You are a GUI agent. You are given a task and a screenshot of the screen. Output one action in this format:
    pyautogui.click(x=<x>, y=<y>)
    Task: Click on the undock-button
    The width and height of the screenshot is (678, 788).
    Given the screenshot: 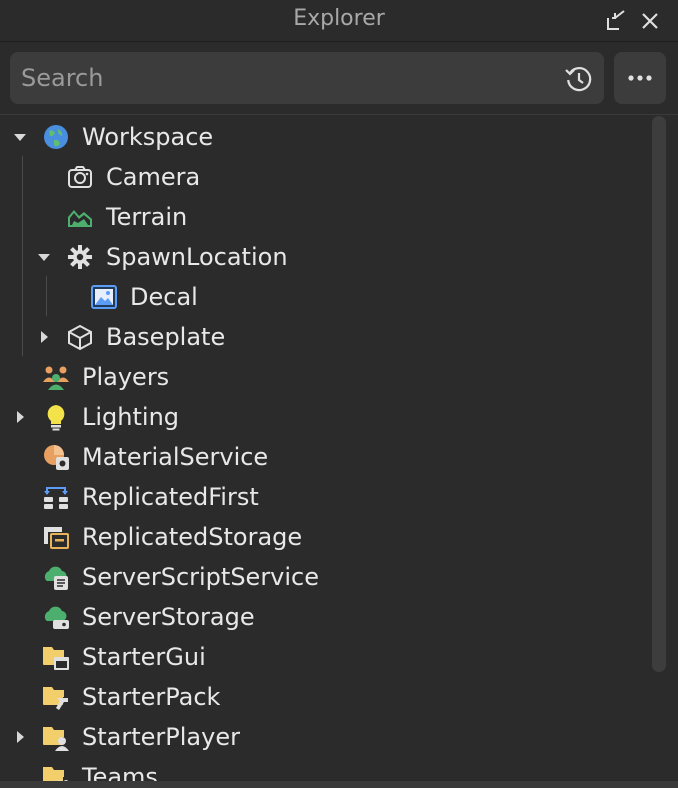 What is the action you would take?
    pyautogui.click(x=616, y=21)
    